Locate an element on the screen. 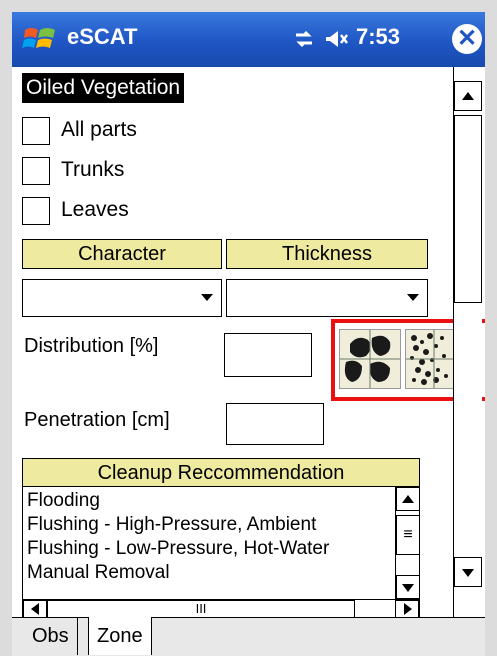  scroll-thumb: ≡ is located at coordinates (407, 535).